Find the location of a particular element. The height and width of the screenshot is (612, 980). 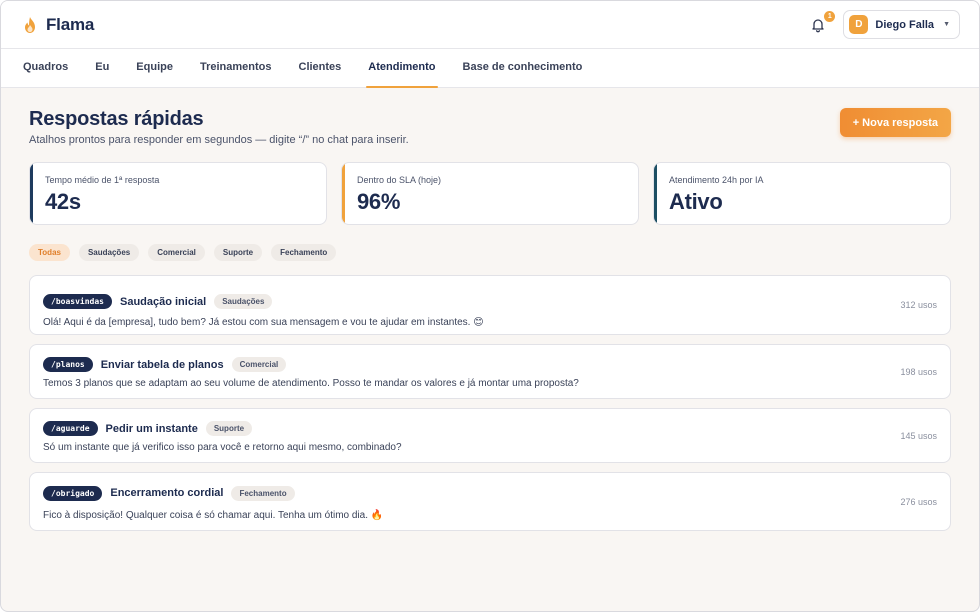

stat-value: Ativo is located at coordinates (696, 201).